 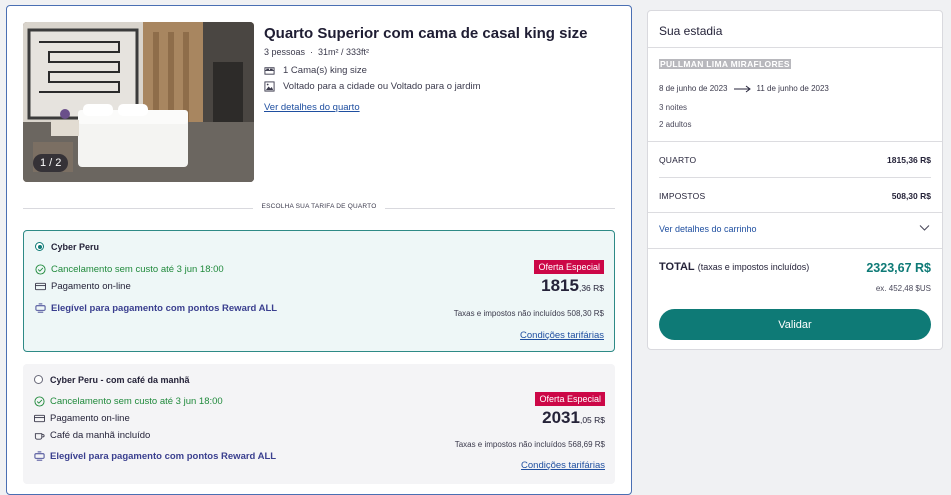 I want to click on room-feature-bed: 1 Cama(s) king size, so click(x=315, y=70).